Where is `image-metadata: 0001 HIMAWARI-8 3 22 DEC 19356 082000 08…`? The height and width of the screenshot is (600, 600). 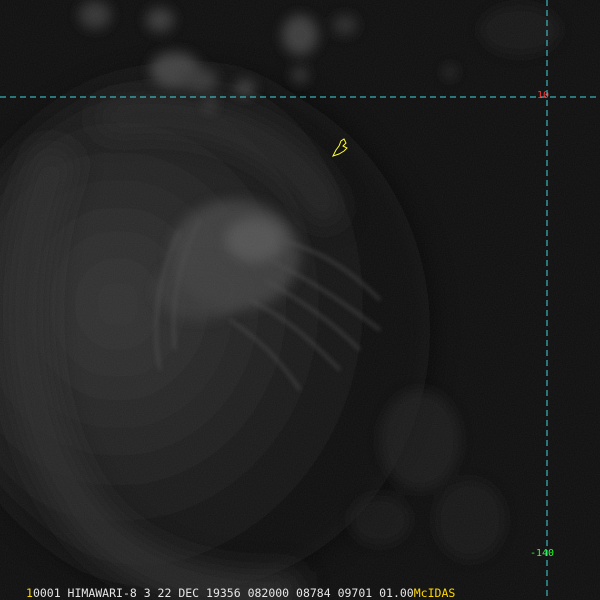 image-metadata: 0001 HIMAWARI-8 3 22 DEC 19356 082000 08… is located at coordinates (223, 593).